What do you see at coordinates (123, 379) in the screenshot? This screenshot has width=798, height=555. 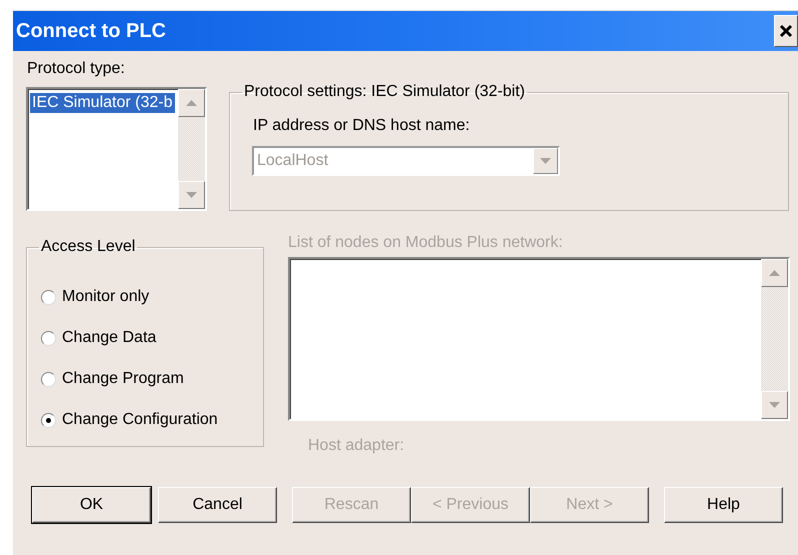 I see `radio-label: Change Program` at bounding box center [123, 379].